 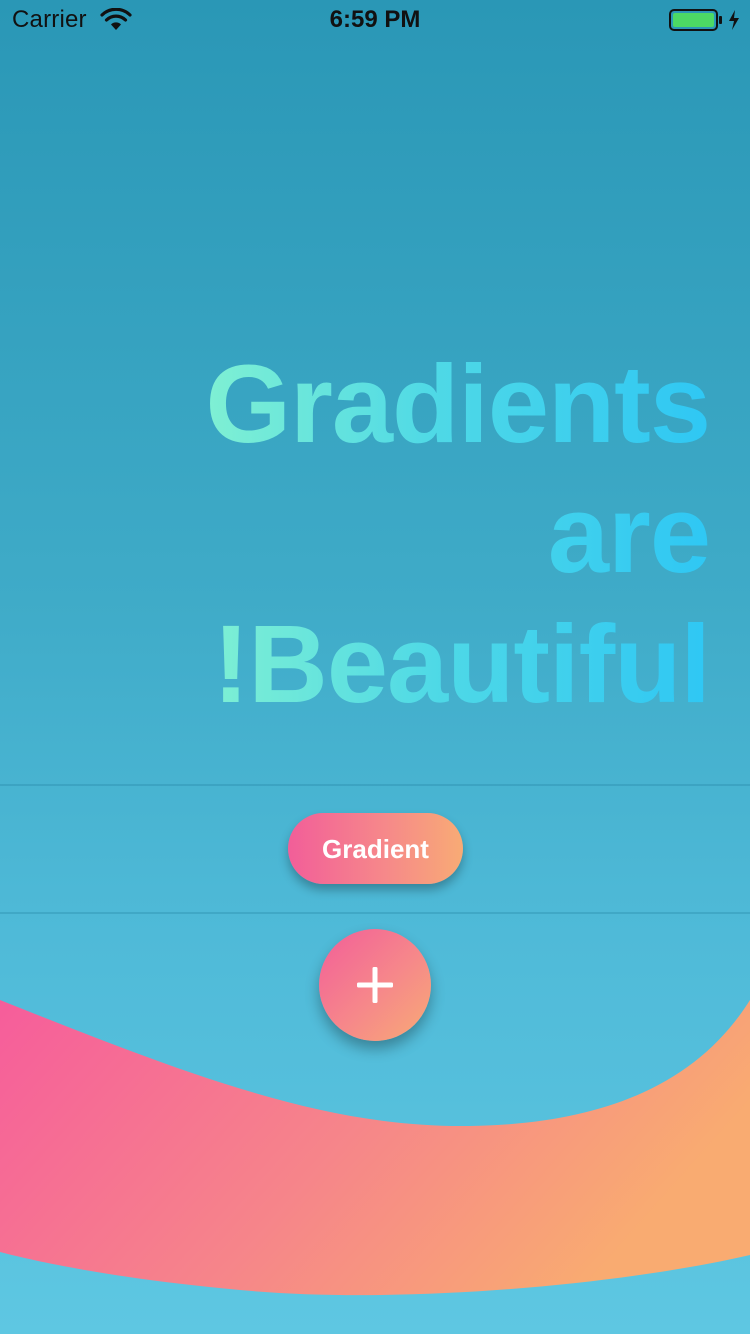 I want to click on charging-bolt-icon, so click(x=734, y=20).